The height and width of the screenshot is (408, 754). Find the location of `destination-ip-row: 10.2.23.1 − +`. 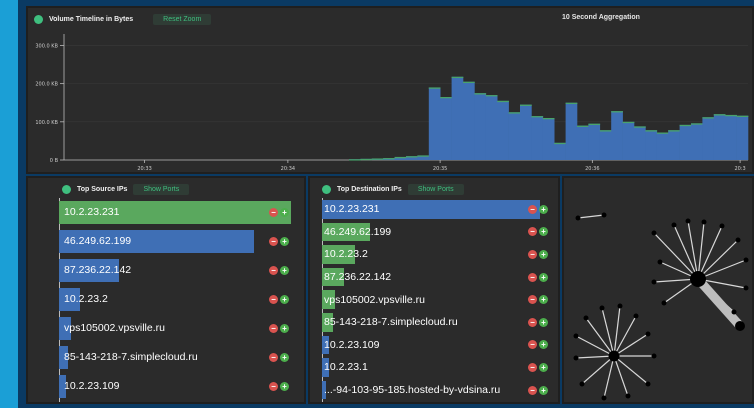

destination-ip-row: 10.2.23.1 − + is located at coordinates (434, 367).